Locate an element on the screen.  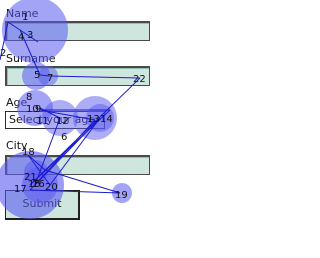
age-label: Age is located at coordinates (17, 102).